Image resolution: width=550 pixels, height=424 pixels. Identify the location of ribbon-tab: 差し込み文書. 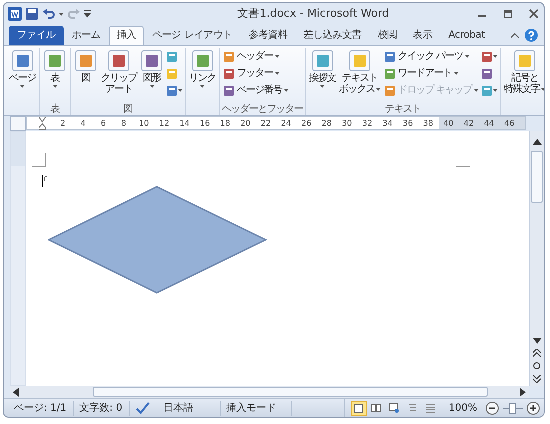
(333, 35).